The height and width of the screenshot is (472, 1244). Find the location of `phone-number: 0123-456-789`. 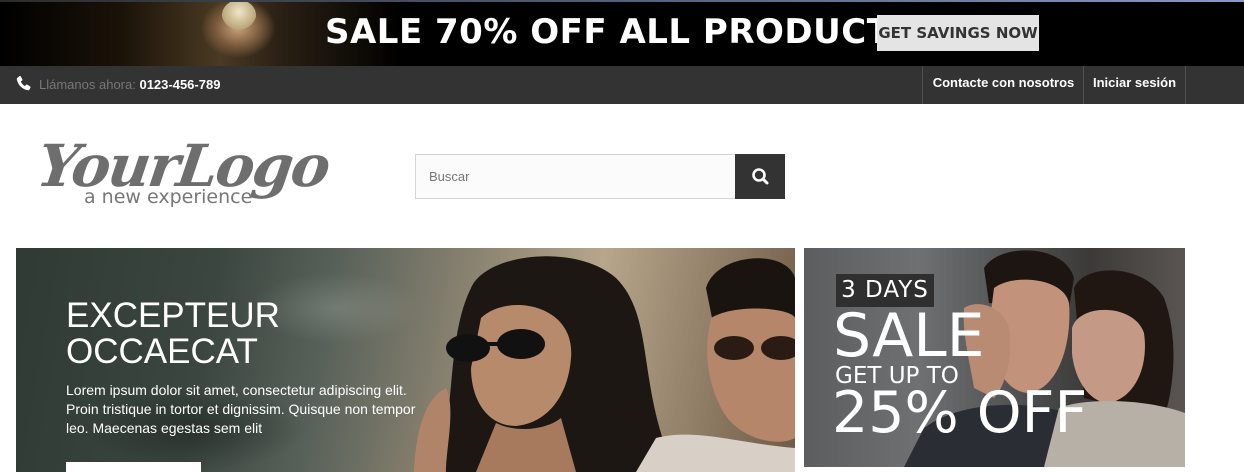

phone-number: 0123-456-789 is located at coordinates (180, 84).